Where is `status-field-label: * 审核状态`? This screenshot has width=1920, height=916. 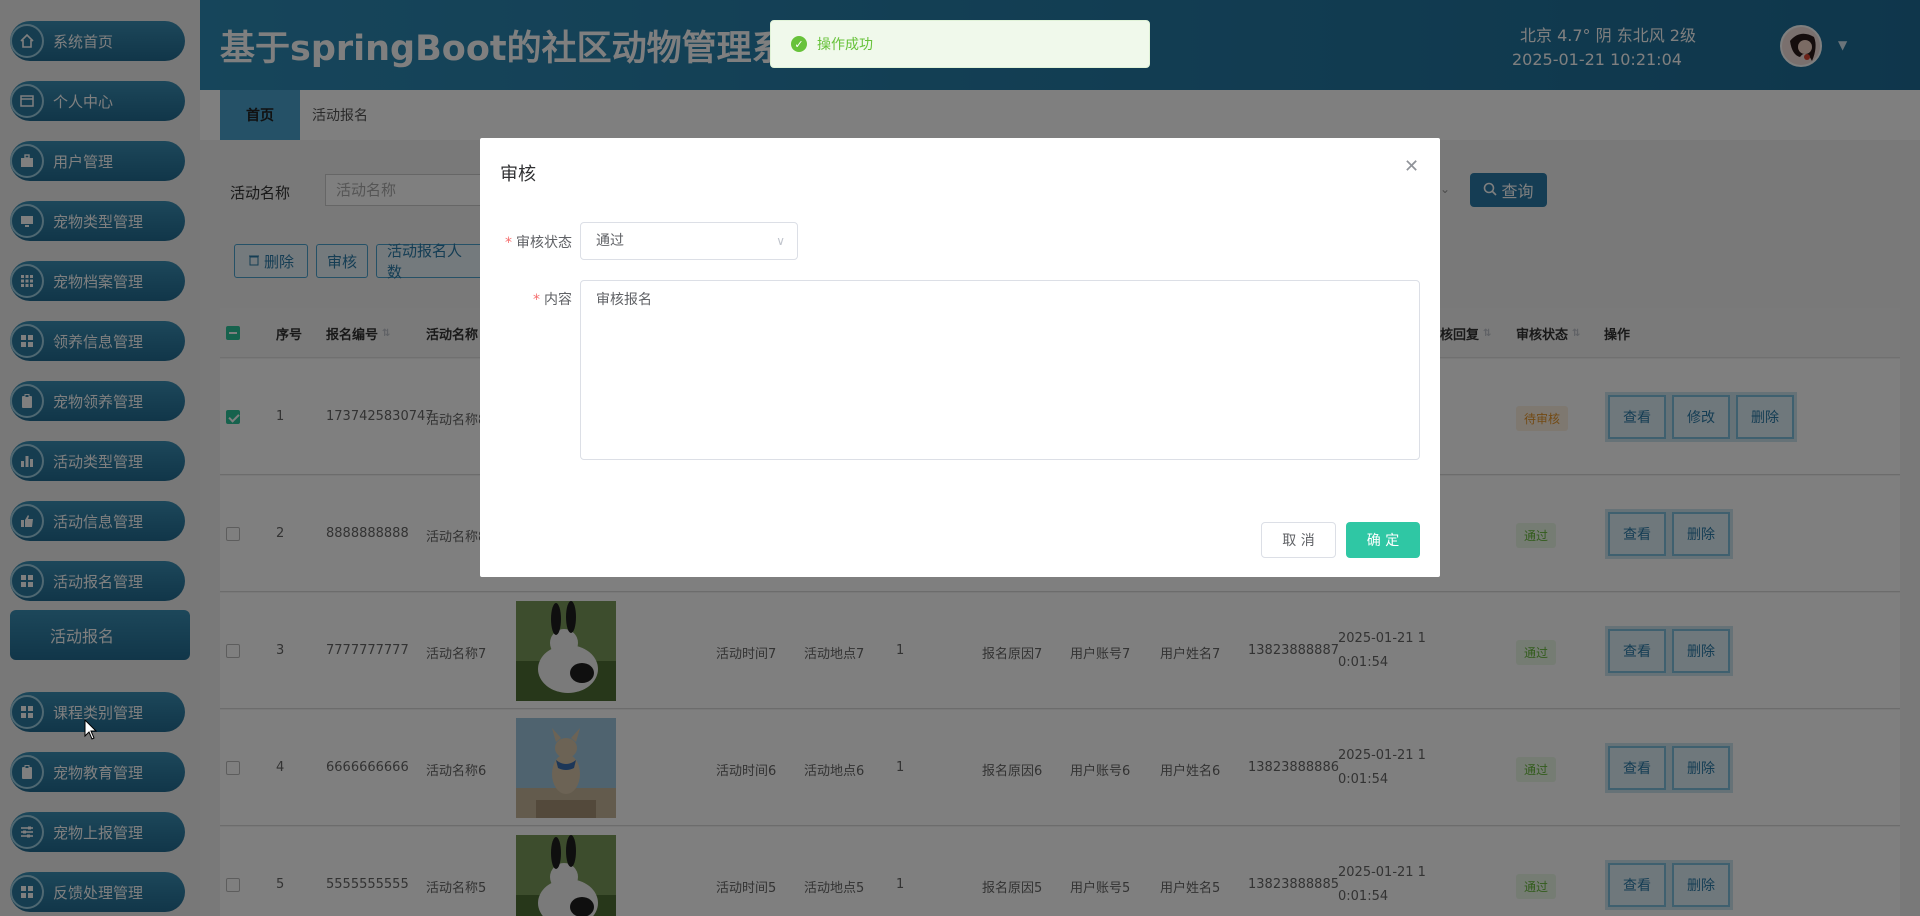
status-field-label: * 审核状态 is located at coordinates (538, 243).